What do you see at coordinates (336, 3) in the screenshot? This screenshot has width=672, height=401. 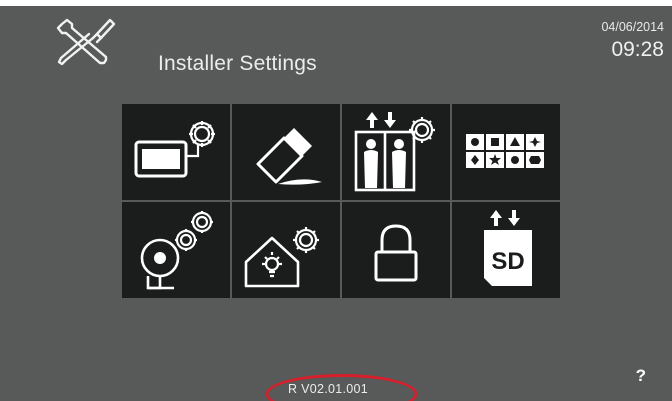 I see `top-border` at bounding box center [336, 3].